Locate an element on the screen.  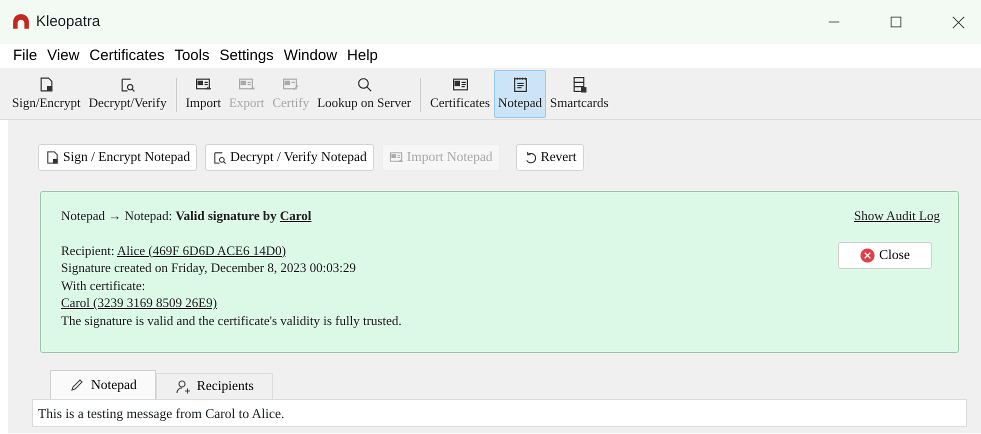
card-pen-icon is located at coordinates (291, 84).